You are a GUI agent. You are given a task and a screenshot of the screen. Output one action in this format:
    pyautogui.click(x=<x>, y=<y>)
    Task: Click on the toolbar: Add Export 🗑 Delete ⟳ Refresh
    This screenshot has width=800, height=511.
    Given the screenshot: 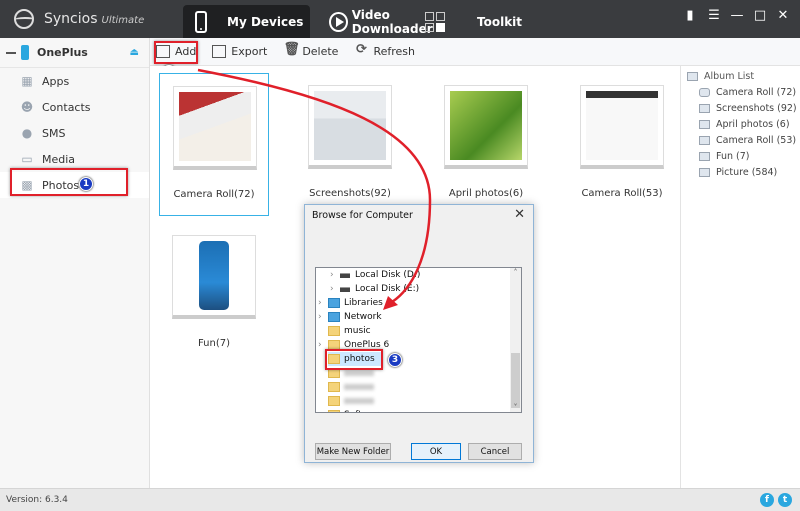 What is the action you would take?
    pyautogui.click(x=475, y=52)
    